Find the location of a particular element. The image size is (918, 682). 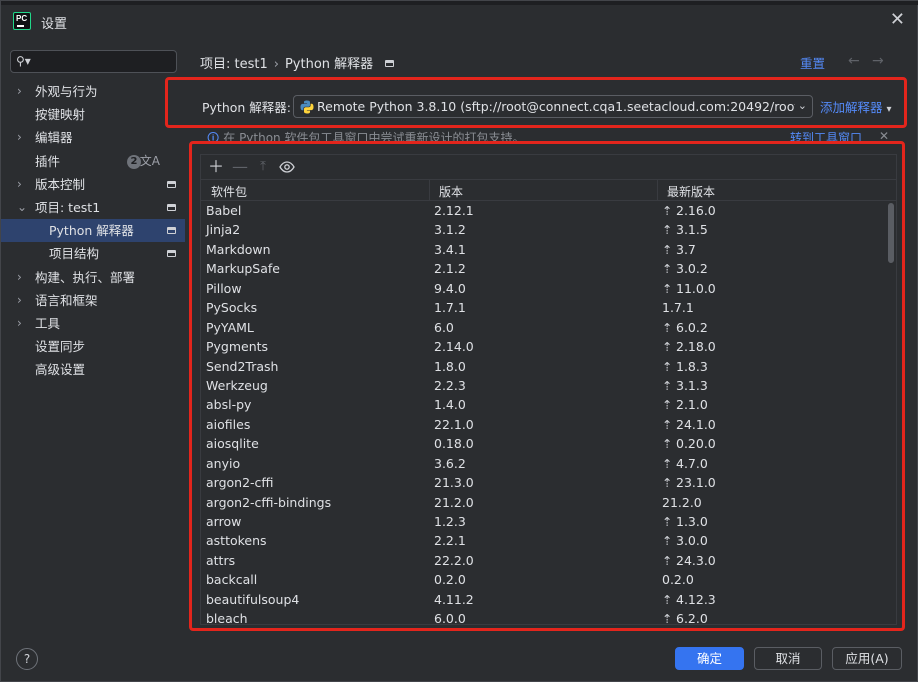

latest-version-value: 6.0.2 is located at coordinates (692, 327).